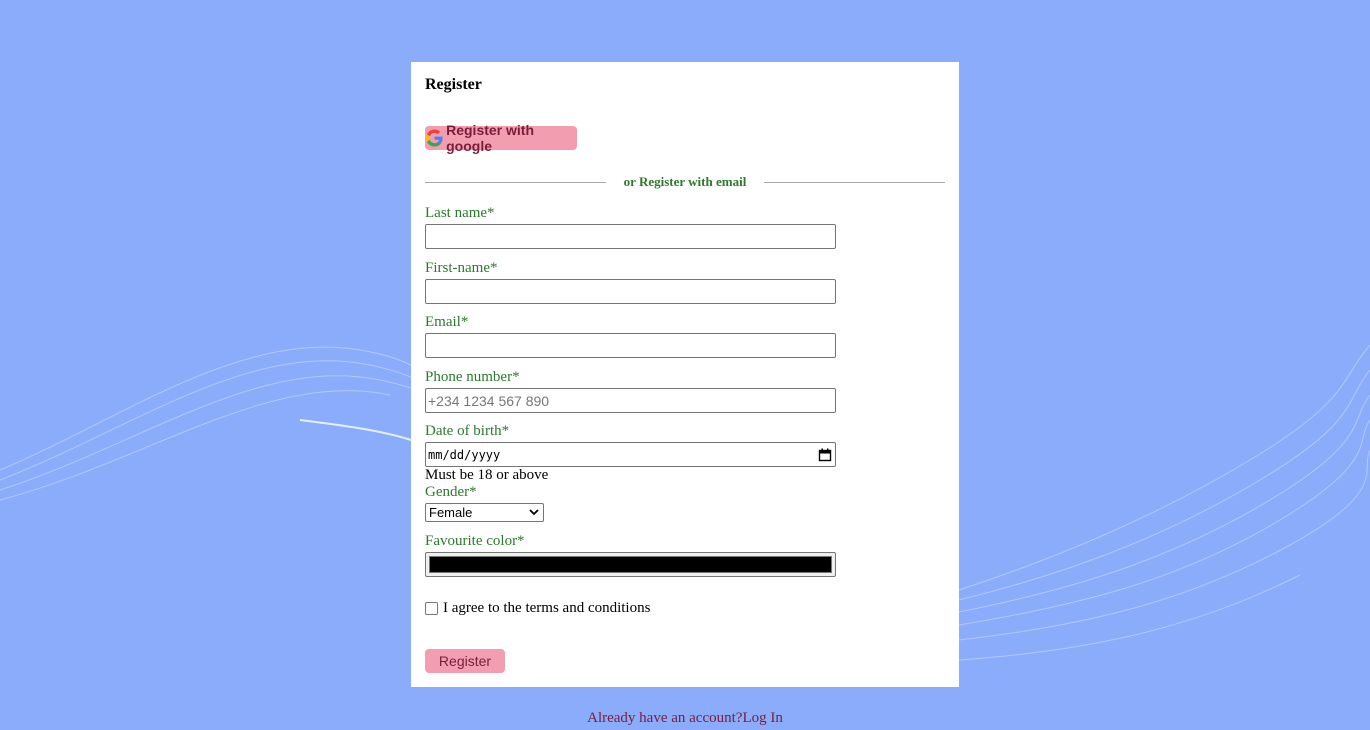  I want to click on phone-input, so click(630, 400).